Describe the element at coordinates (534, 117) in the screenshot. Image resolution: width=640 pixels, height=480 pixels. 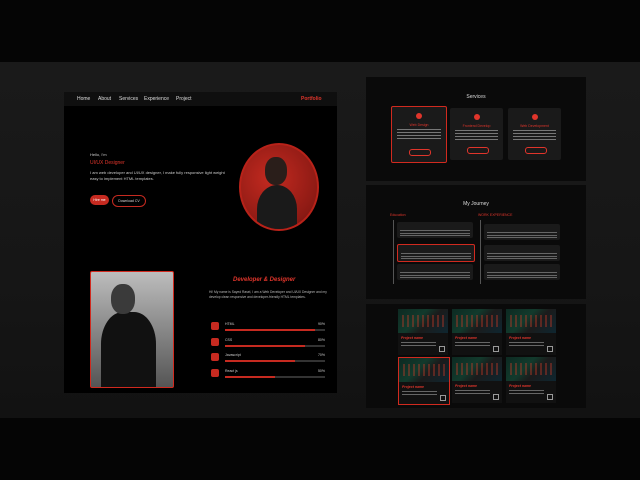
I see `gear-icon` at that location.